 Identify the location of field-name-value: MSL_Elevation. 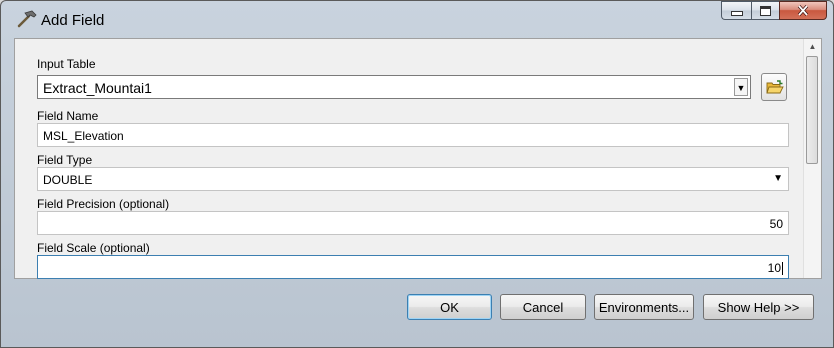
(83, 136).